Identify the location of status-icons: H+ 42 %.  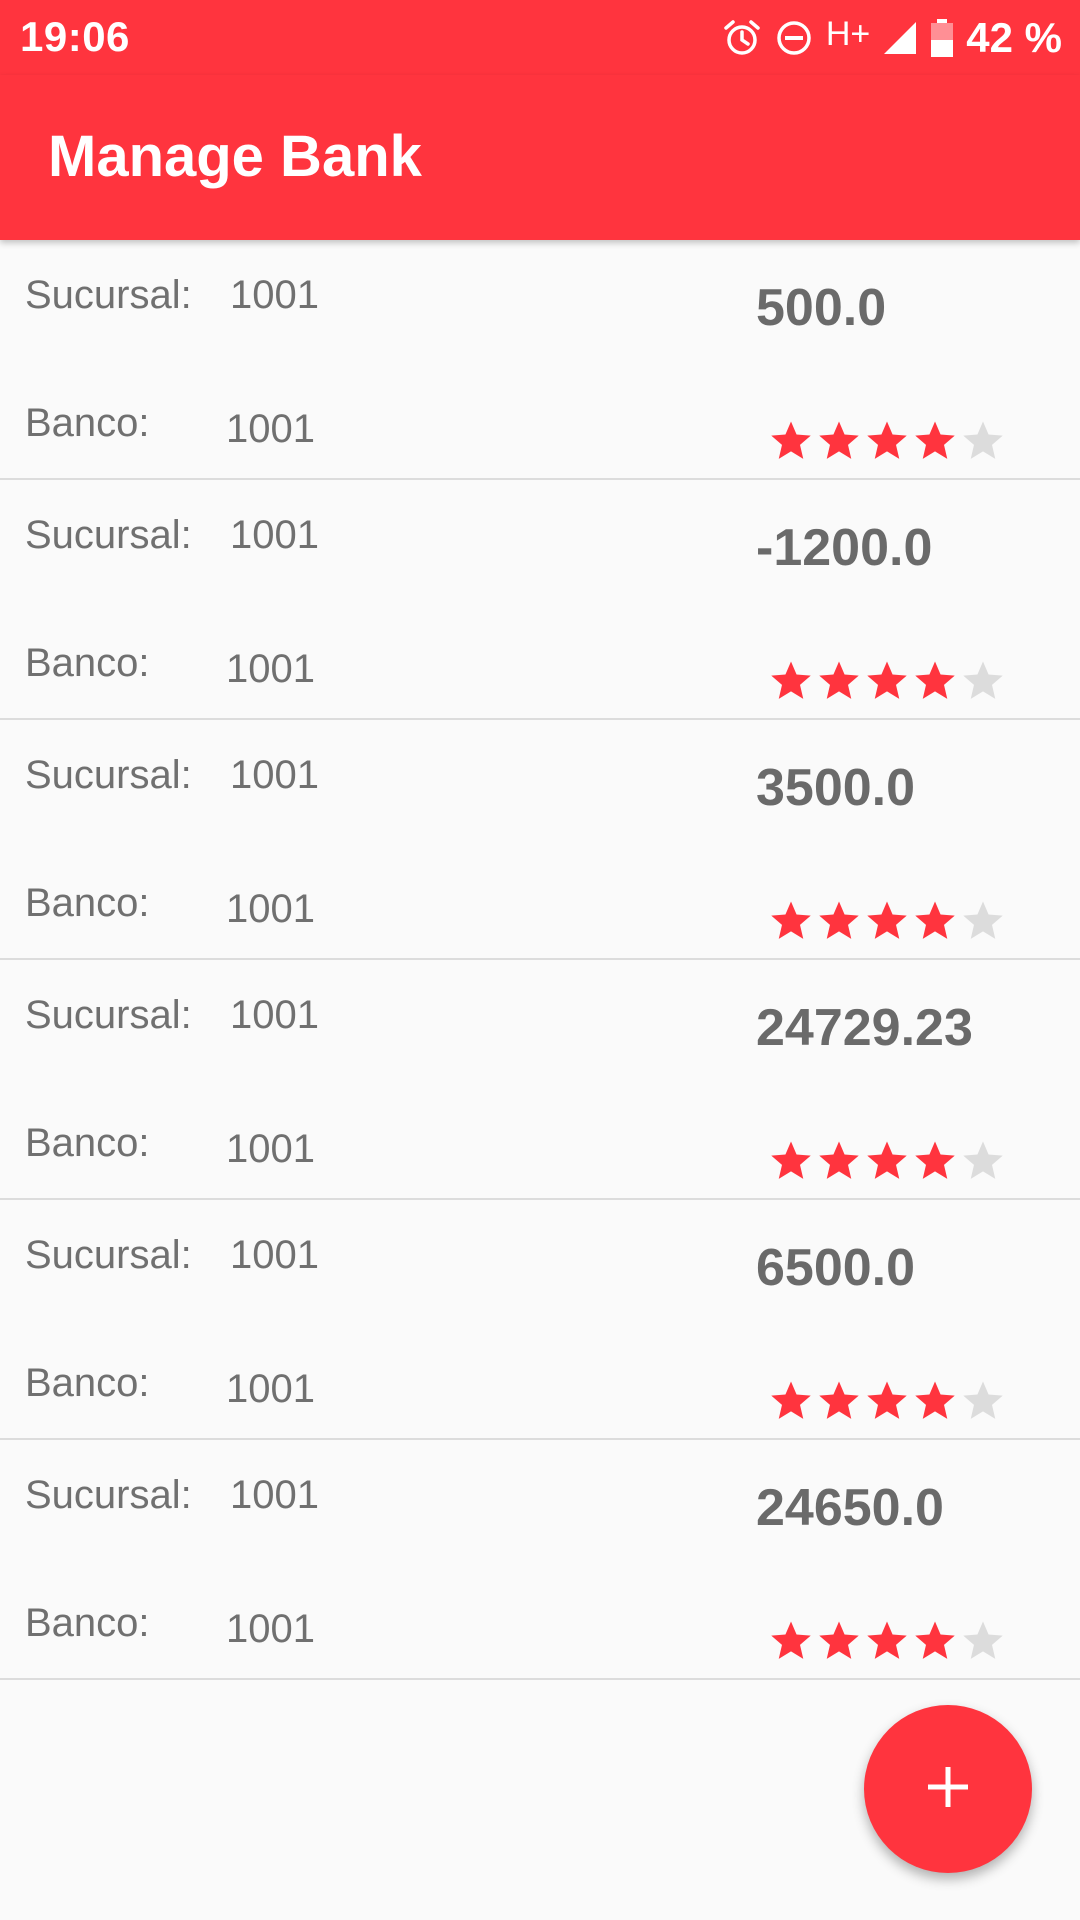
(892, 37).